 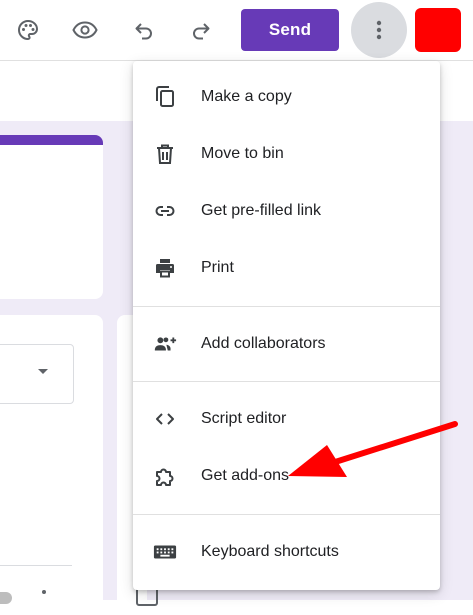 What do you see at coordinates (244, 418) in the screenshot?
I see `menu-item-label: Script editor` at bounding box center [244, 418].